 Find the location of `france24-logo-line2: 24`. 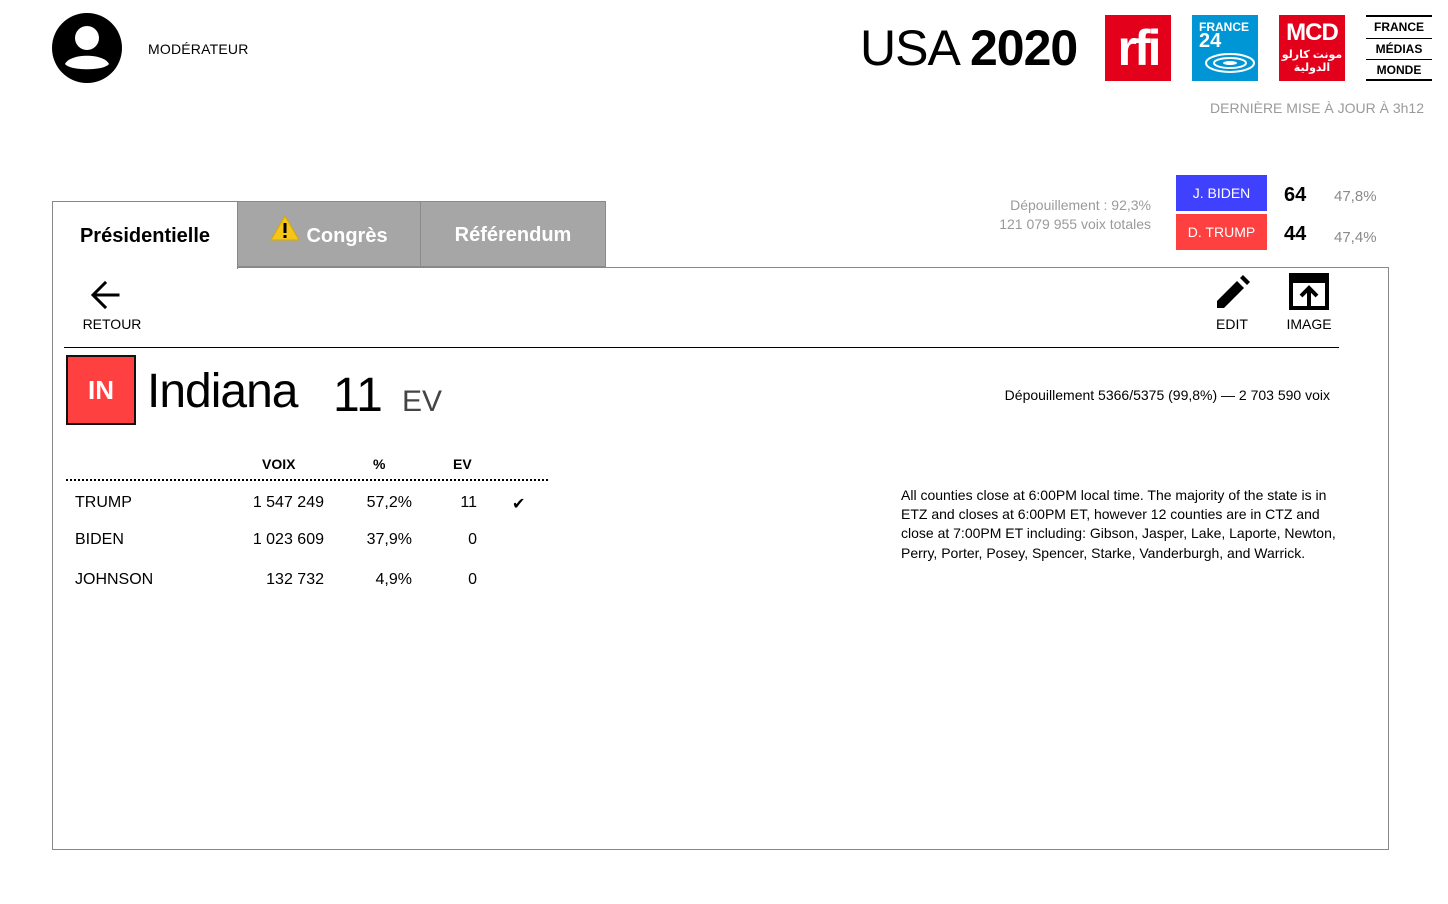

france24-logo-line2: 24 is located at coordinates (1210, 41).